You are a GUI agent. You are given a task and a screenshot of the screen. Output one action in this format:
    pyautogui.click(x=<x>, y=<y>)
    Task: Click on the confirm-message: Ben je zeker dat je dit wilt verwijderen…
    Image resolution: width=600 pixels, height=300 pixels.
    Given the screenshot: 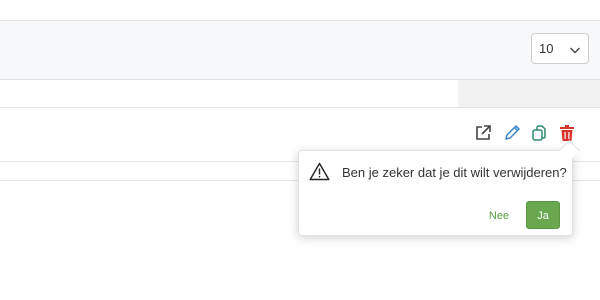 What is the action you would take?
    pyautogui.click(x=454, y=172)
    